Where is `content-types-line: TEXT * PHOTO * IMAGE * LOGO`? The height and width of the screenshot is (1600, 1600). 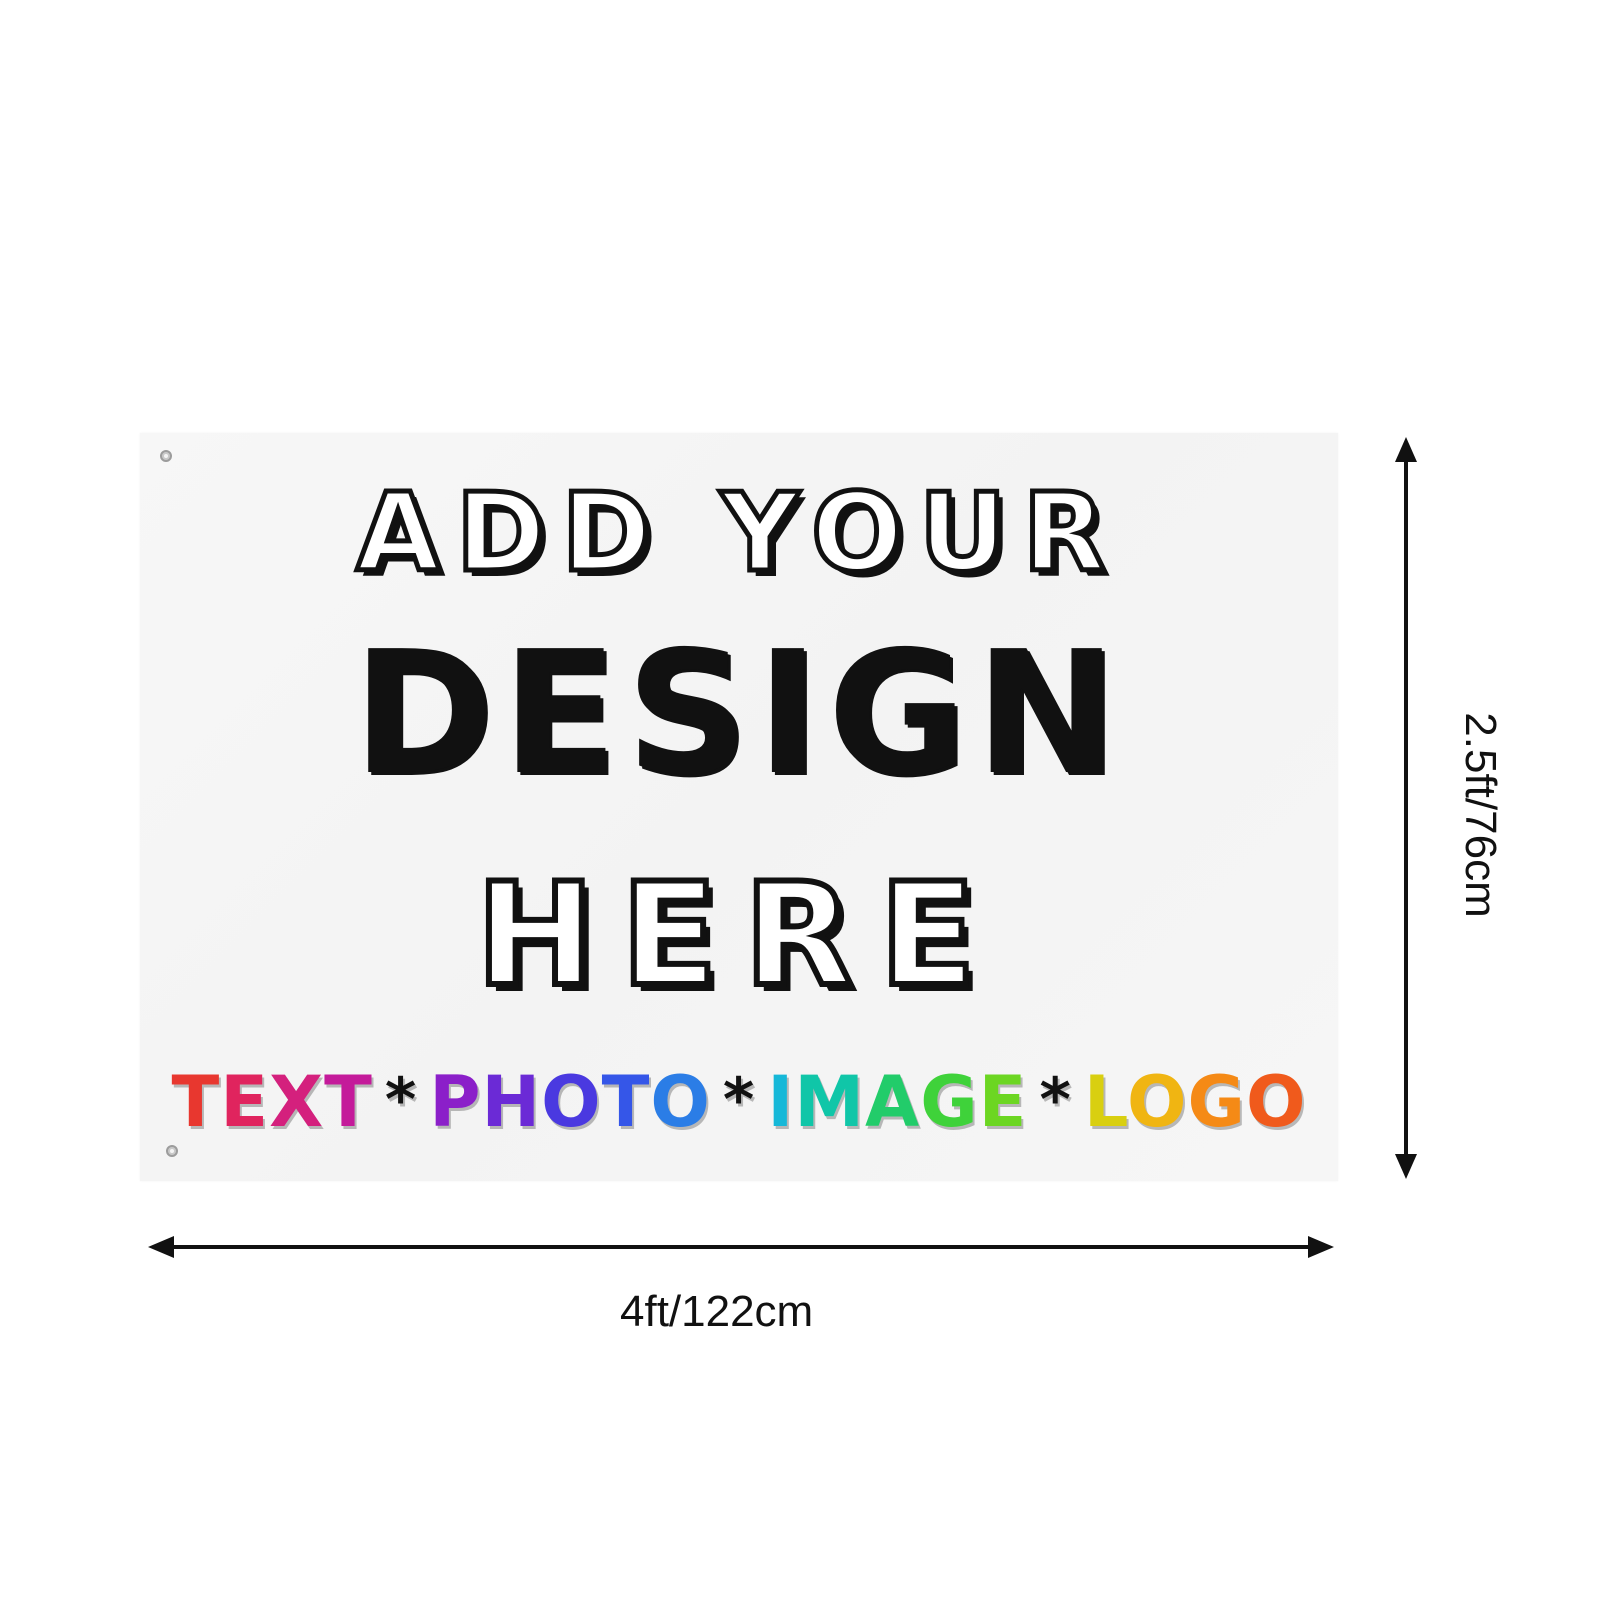
content-types-line: TEXT * PHOTO * IMAGE * LOGO is located at coordinates (739, 1102).